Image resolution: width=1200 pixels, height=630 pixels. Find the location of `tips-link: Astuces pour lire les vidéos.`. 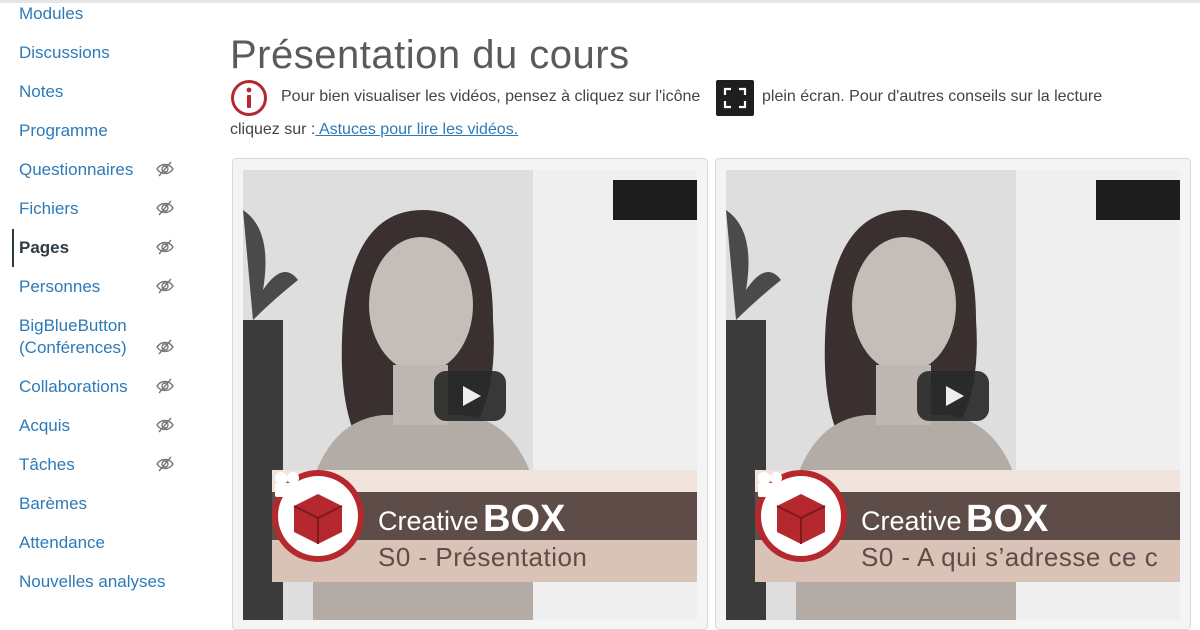

tips-link: Astuces pour lire les vidéos. is located at coordinates (416, 129).